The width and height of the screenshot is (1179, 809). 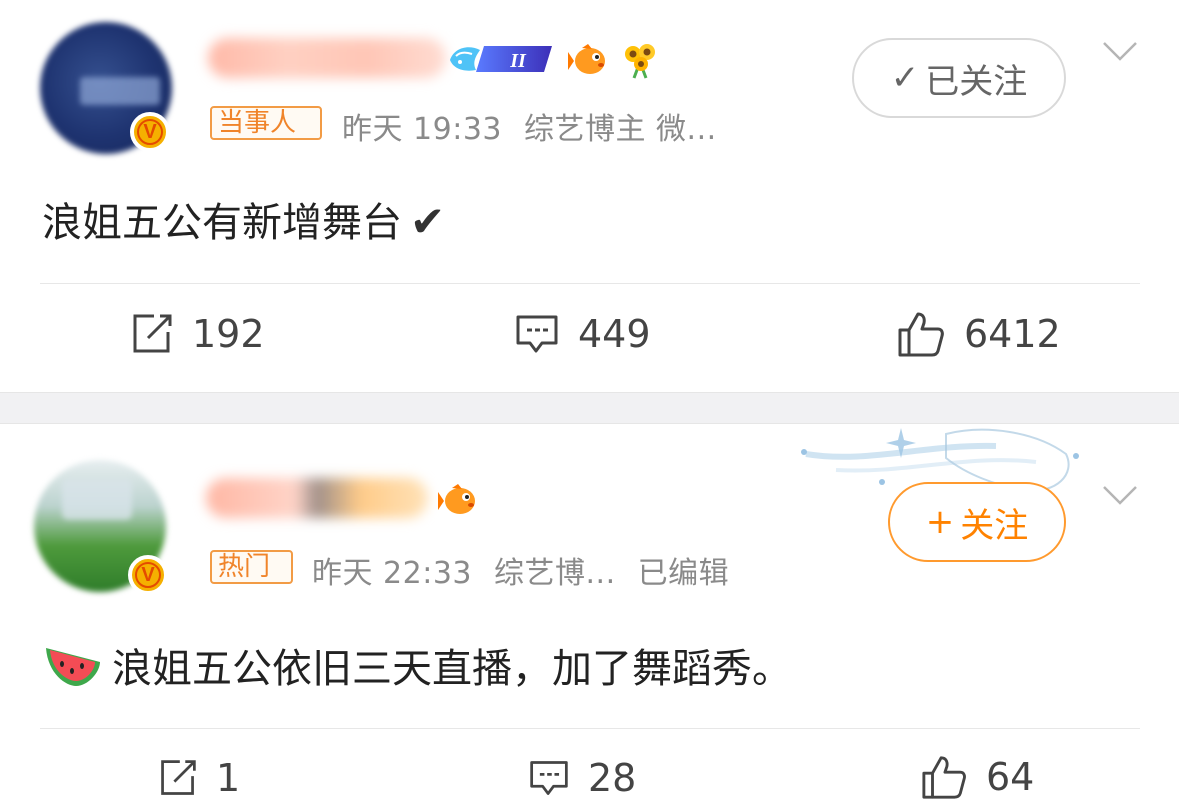 I want to click on level-badge-text: II, so click(x=518, y=61).